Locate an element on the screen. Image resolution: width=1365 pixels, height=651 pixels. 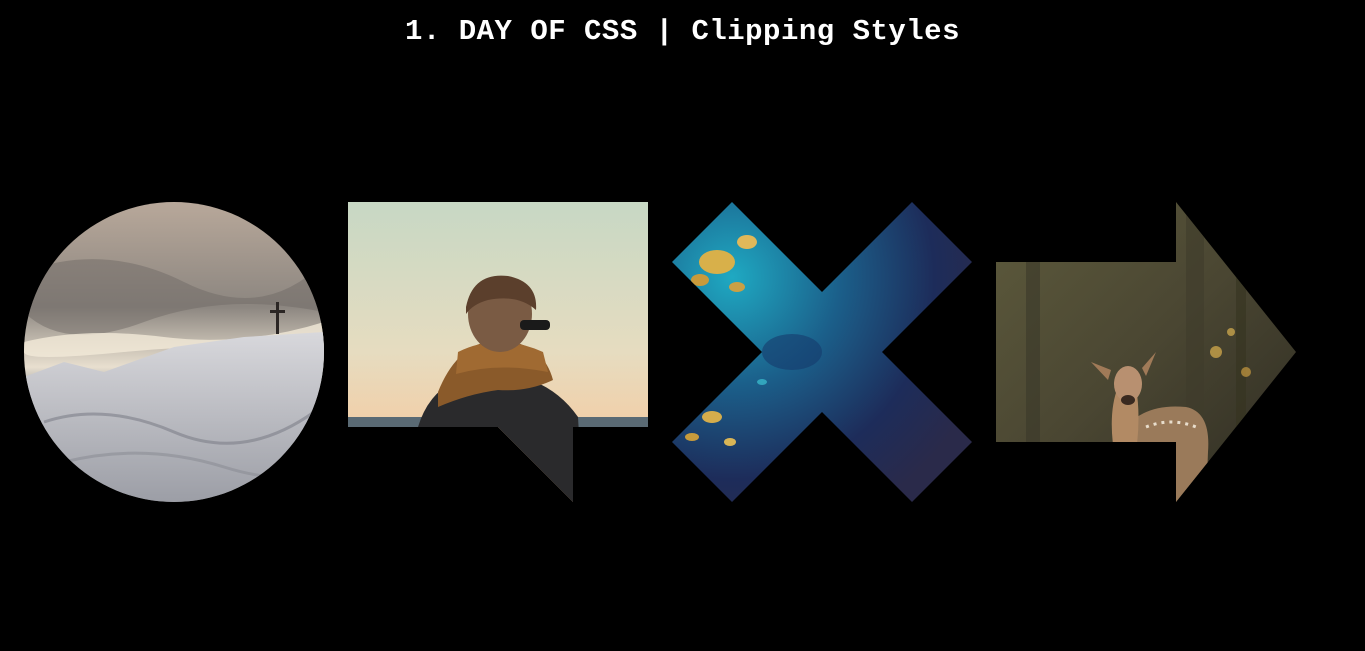
circle-clip-image is located at coordinates (174, 352).